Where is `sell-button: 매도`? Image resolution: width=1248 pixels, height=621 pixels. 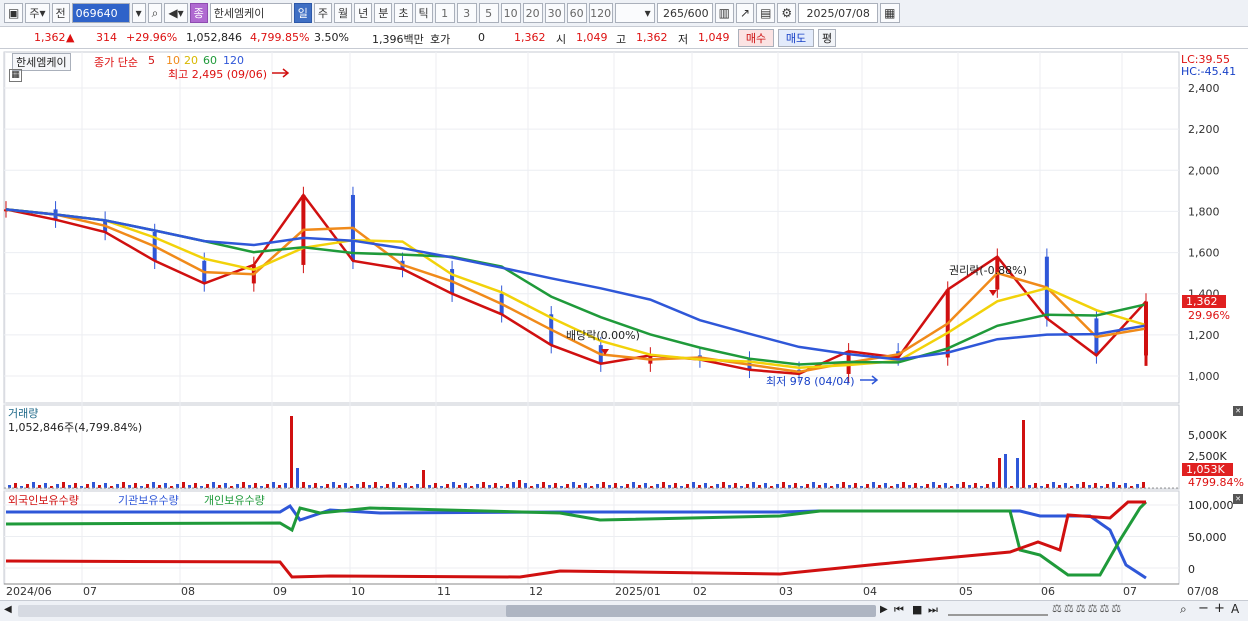 sell-button: 매도 is located at coordinates (796, 38).